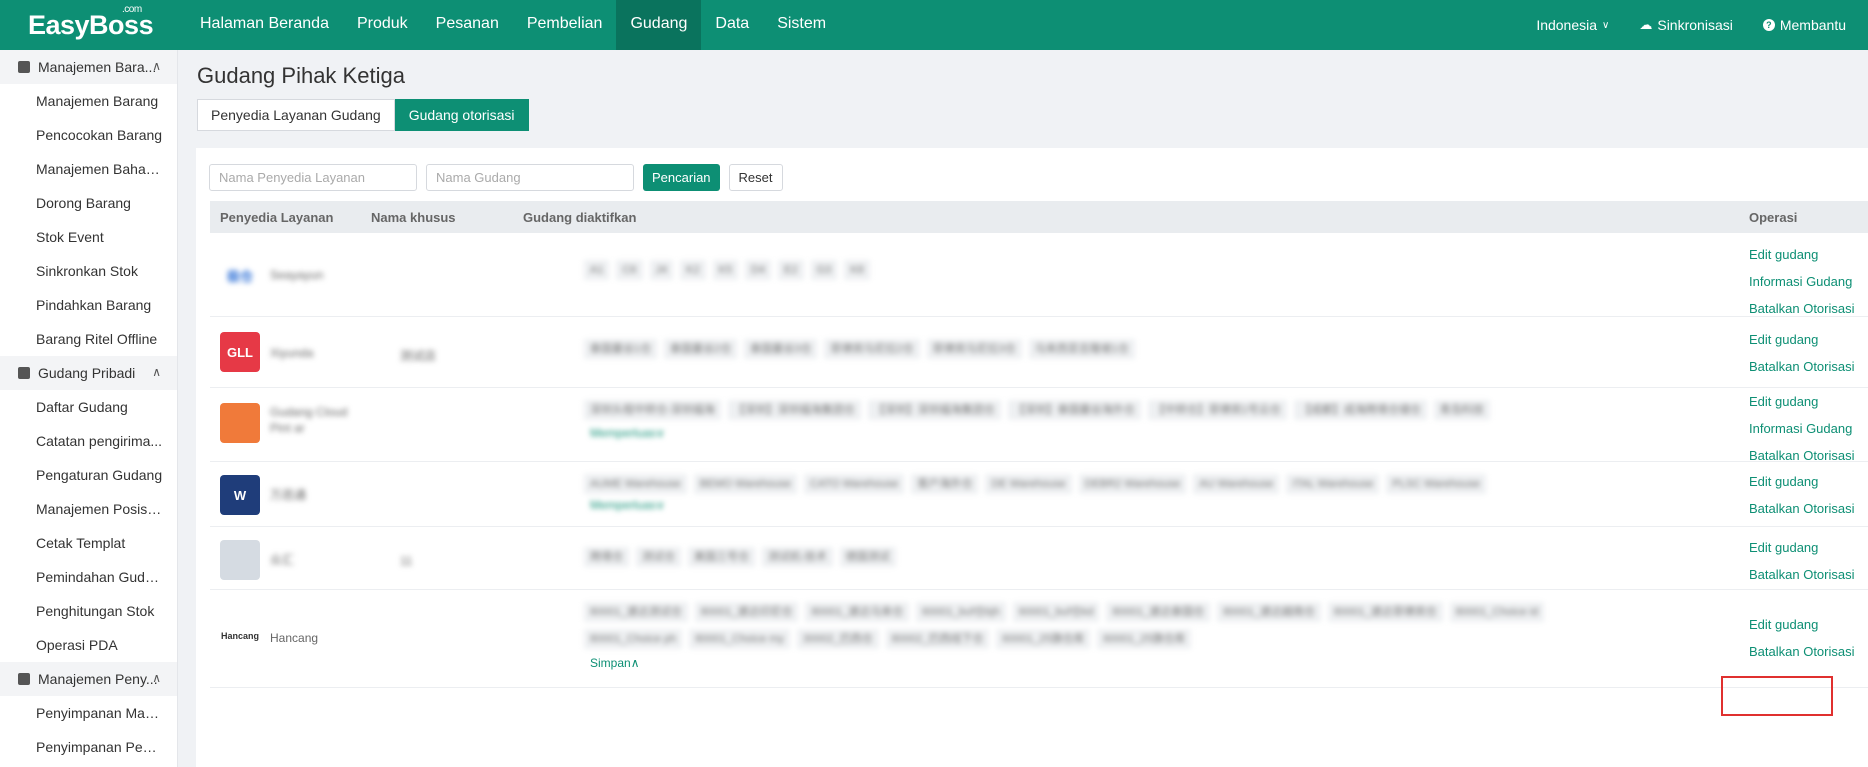 The height and width of the screenshot is (767, 1868). Describe the element at coordinates (1074, 410) in the screenshot. I see `warehouse-chip: 【深圳】泰国曼谷海外仓` at that location.